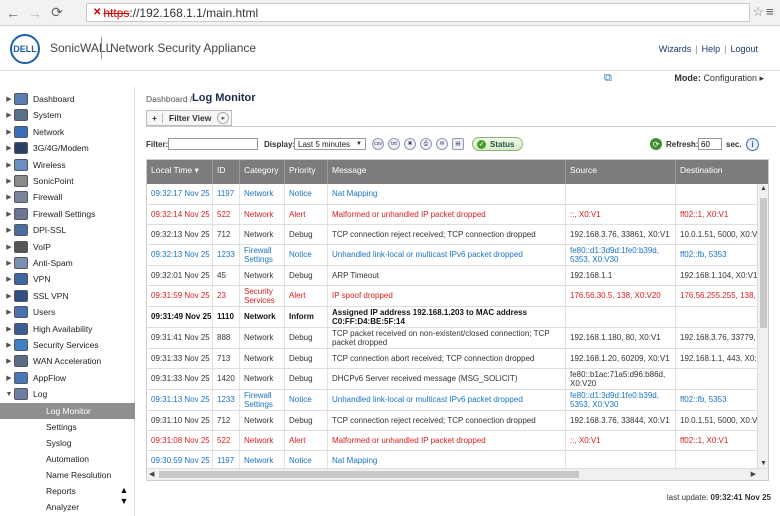  What do you see at coordinates (67, 443) in the screenshot?
I see `sidebar-subitem-syslog: Syslog` at bounding box center [67, 443].